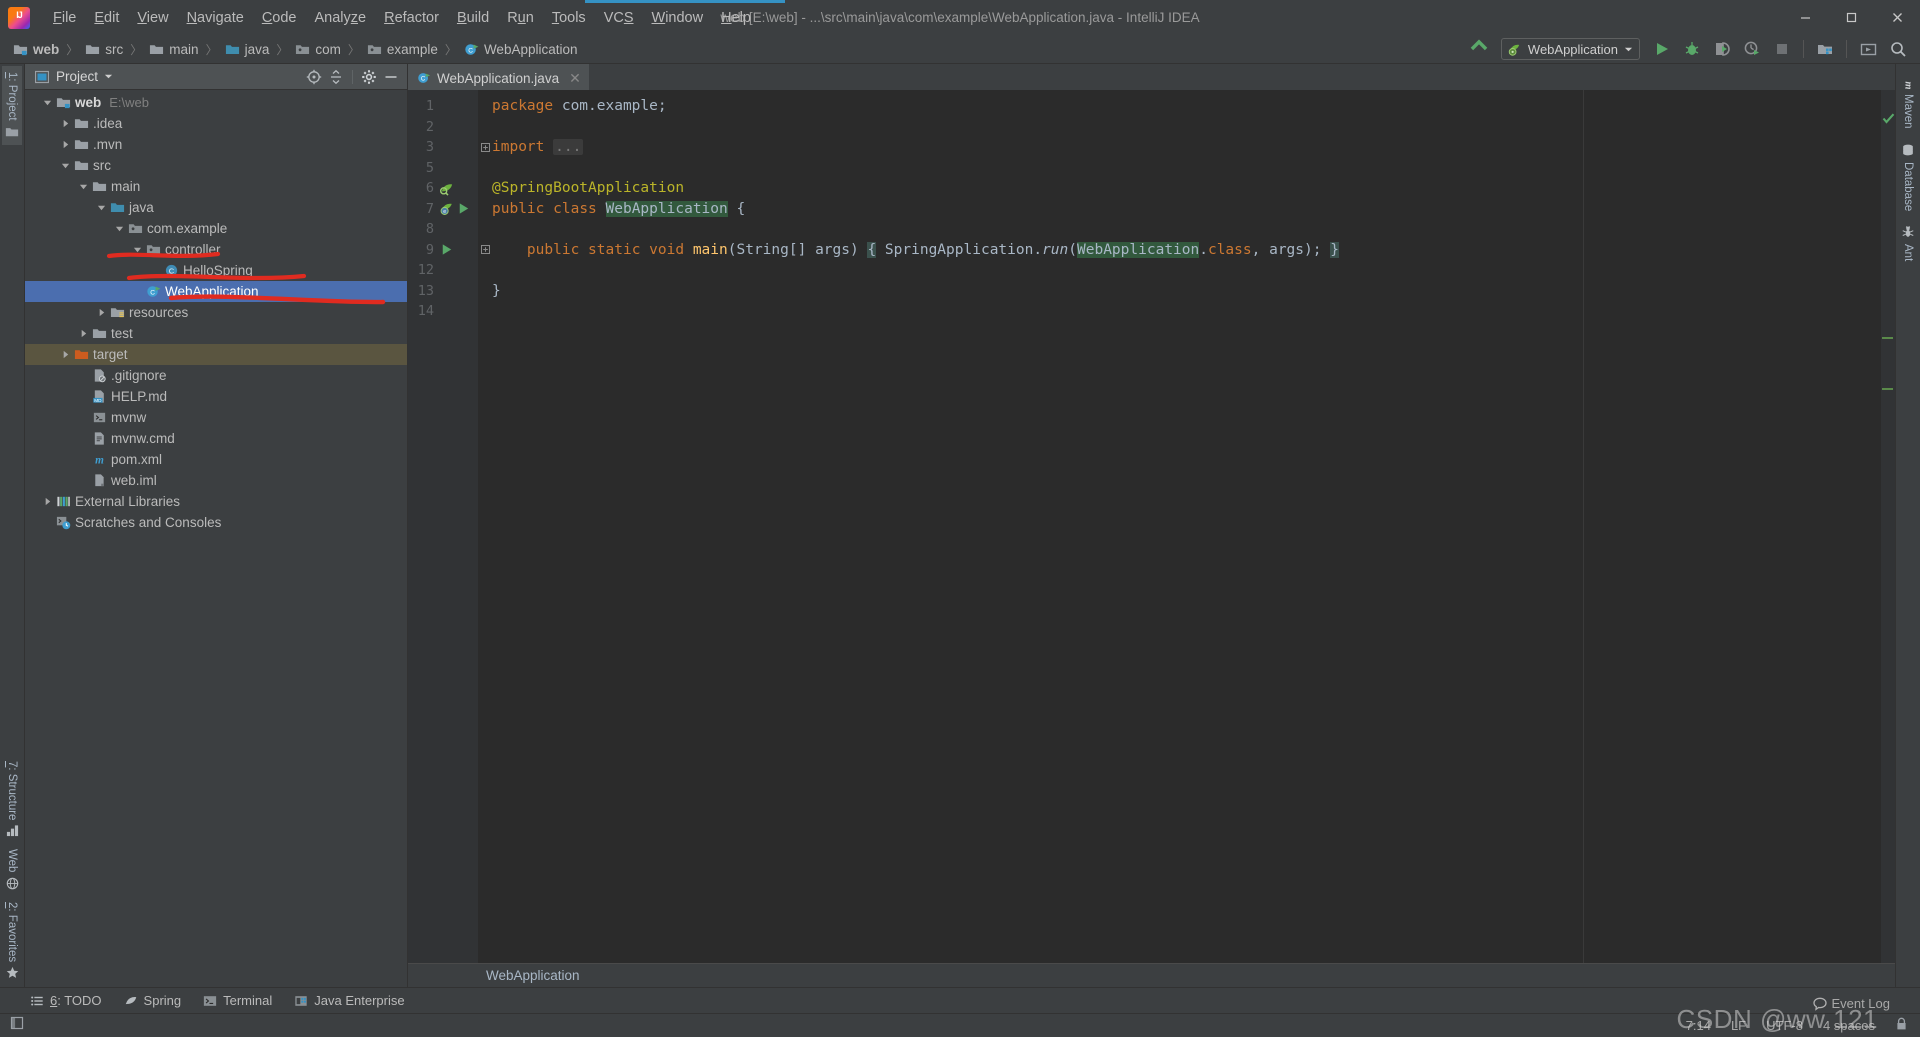 The width and height of the screenshot is (1920, 1037). What do you see at coordinates (12, 105) in the screenshot?
I see `tool-window-button-1-project: 1: Project` at bounding box center [12, 105].